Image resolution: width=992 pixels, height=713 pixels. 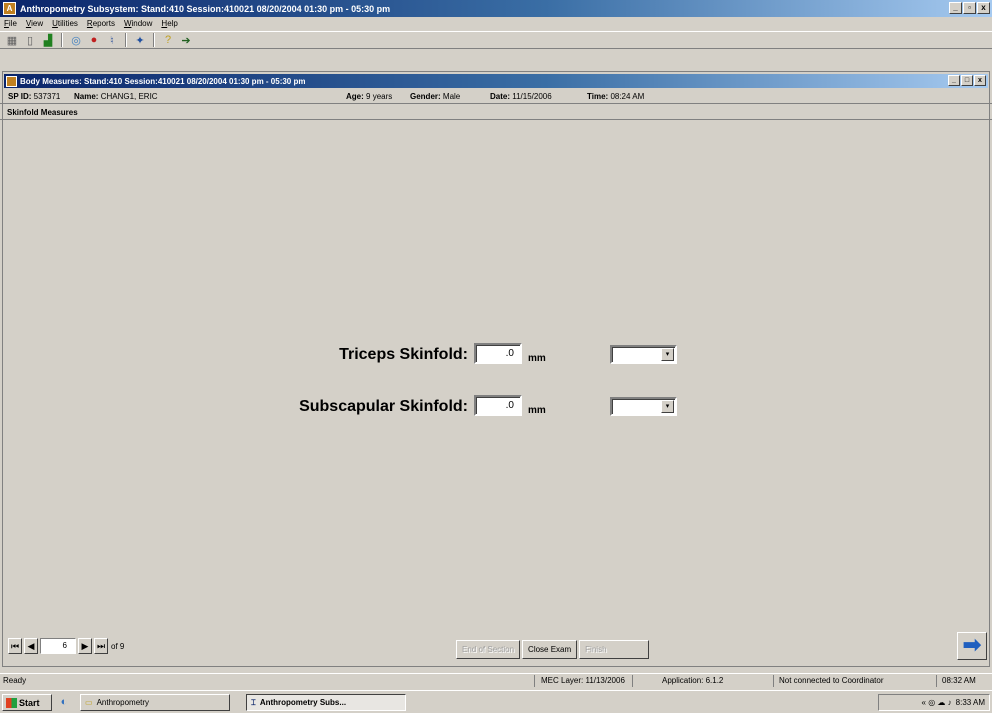 I want to click on end-of-section-button: End of Section, so click(x=488, y=649).